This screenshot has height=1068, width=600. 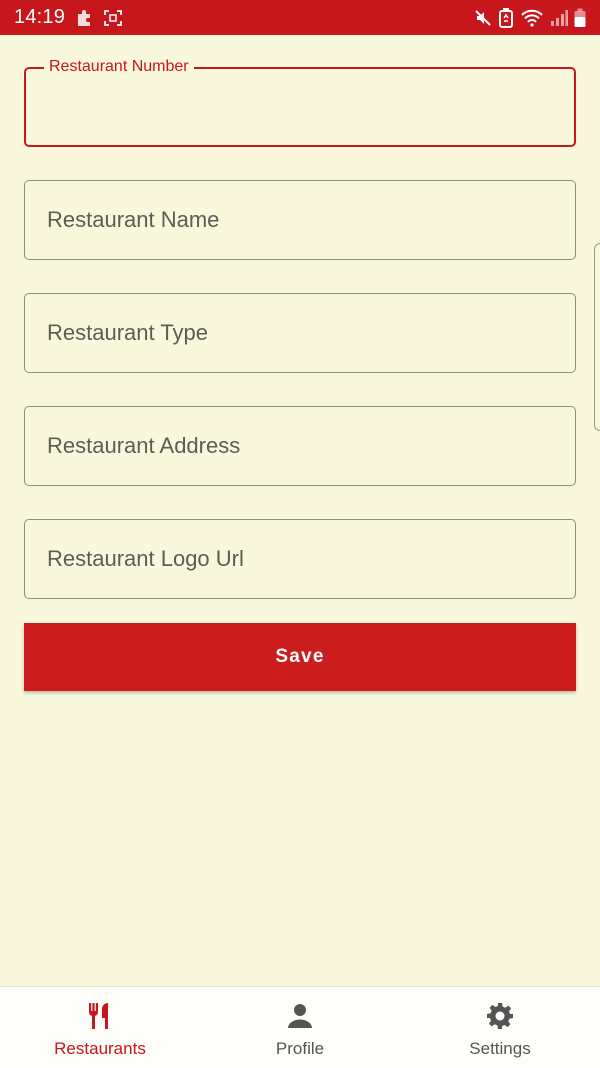 I want to click on battery-saver-icon, so click(x=506, y=17).